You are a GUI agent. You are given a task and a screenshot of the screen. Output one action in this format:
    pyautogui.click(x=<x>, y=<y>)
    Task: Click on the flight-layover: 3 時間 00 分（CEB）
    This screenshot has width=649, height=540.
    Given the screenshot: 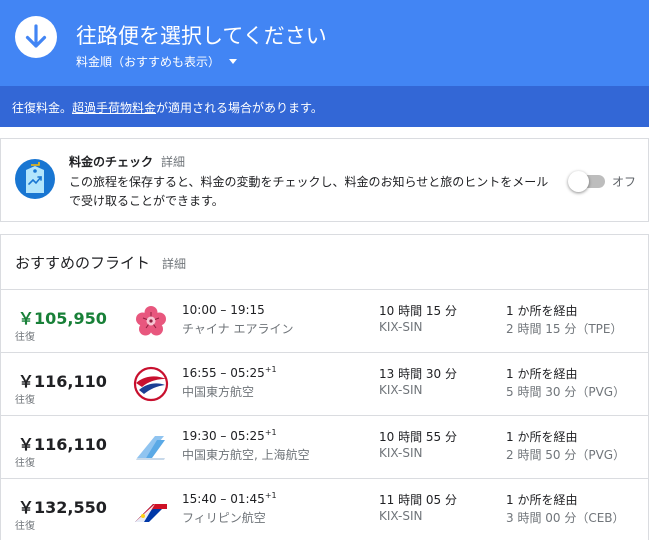 What is the action you would take?
    pyautogui.click(x=565, y=518)
    